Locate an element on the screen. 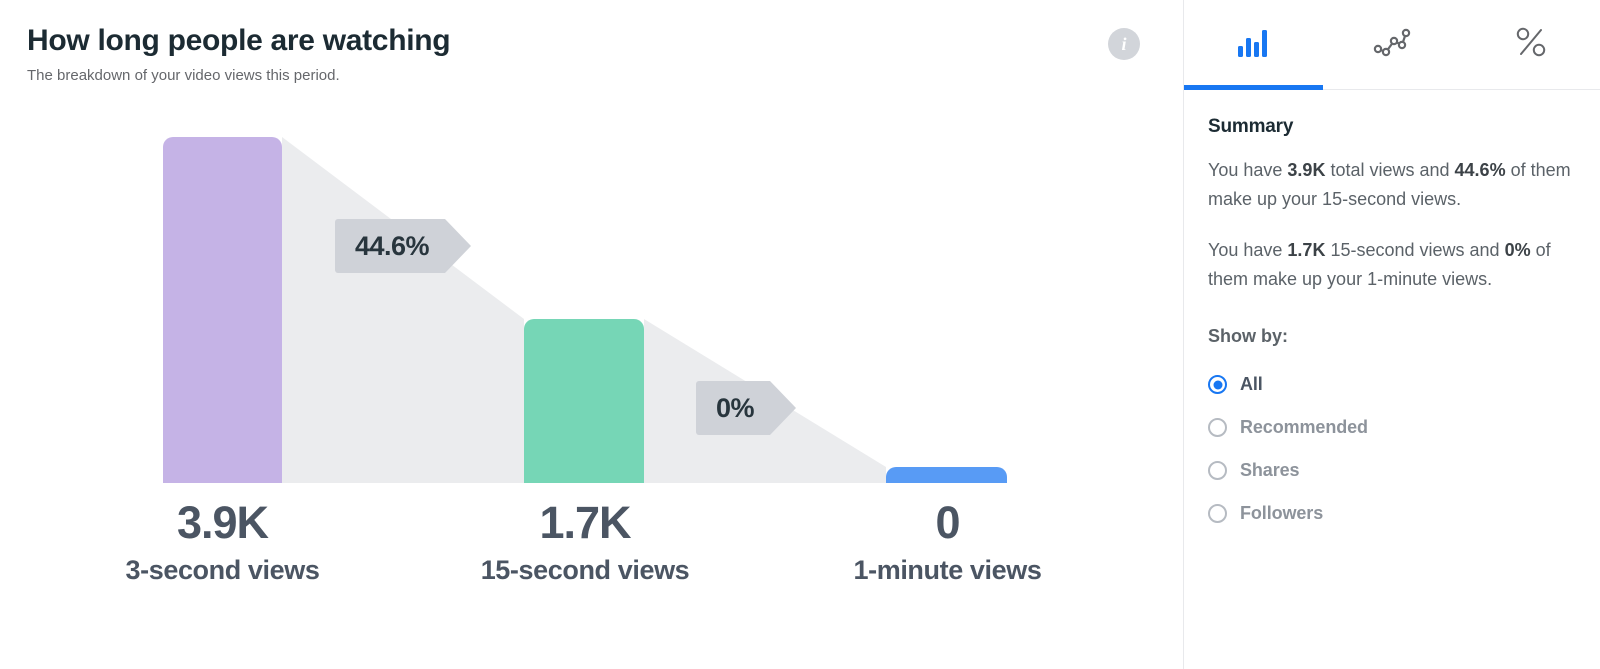 The width and height of the screenshot is (1600, 669). funnel-rate-label-2: 0% is located at coordinates (735, 407).